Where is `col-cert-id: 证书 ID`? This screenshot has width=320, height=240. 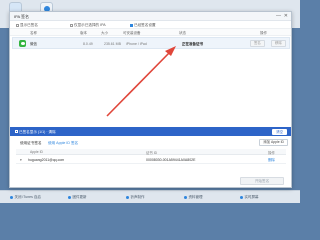 col-cert-id: 证书 ID is located at coordinates (152, 153).